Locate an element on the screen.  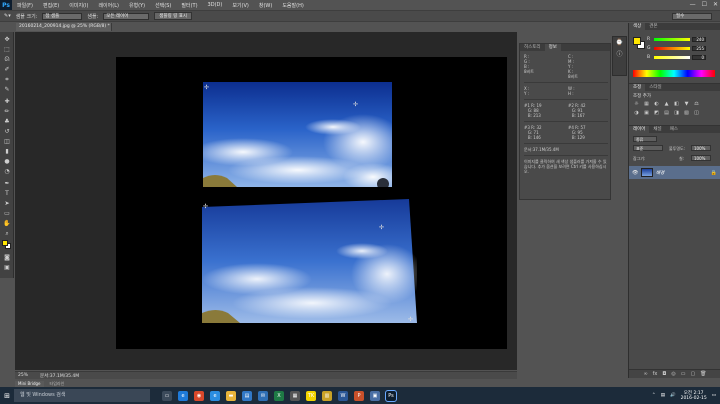
taskbar-notes-icon: ▥ is located at coordinates (327, 395).